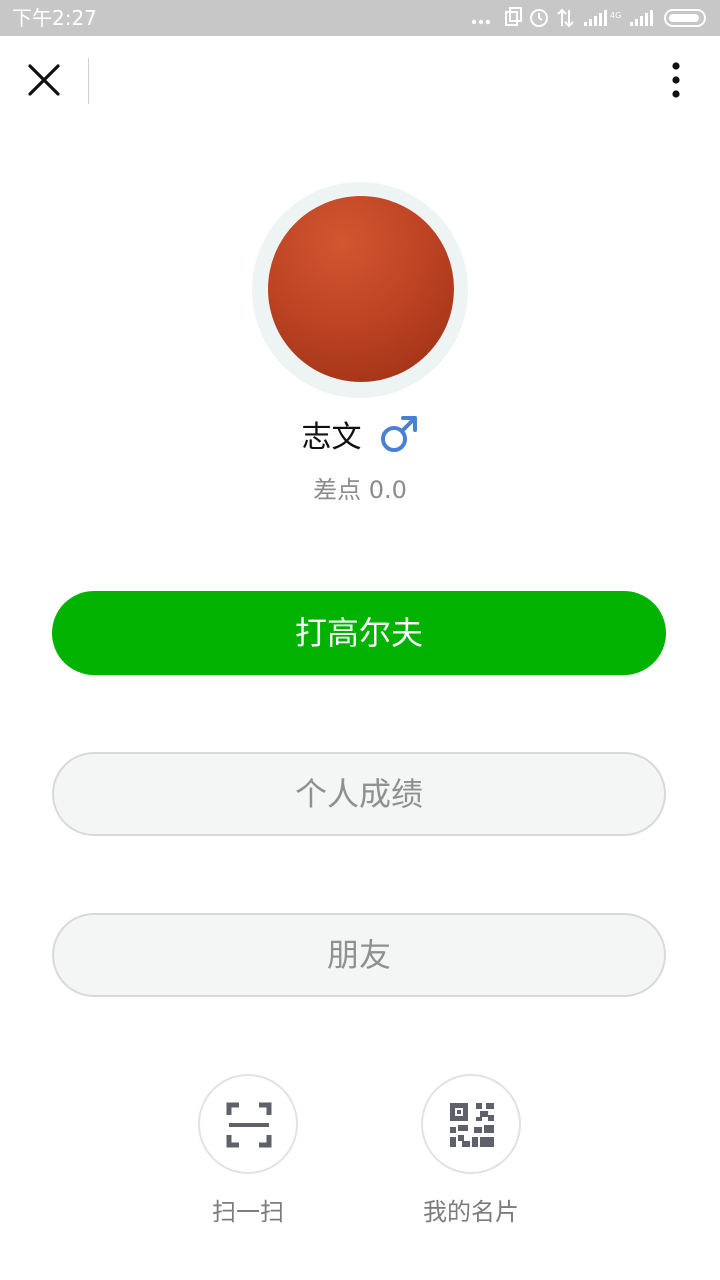  Describe the element at coordinates (565, 18) in the screenshot. I see `data-arrows-icon` at that location.